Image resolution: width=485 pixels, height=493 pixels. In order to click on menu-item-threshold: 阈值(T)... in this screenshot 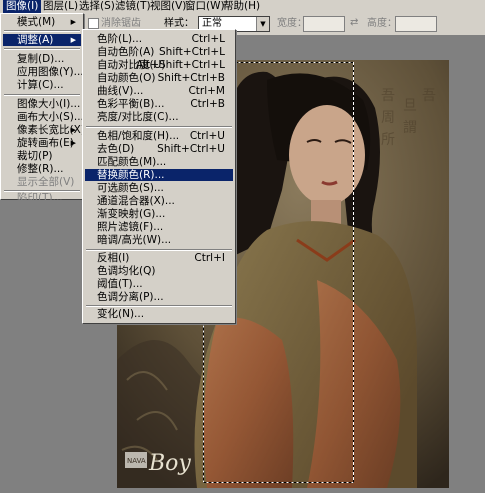, I will do `click(159, 284)`.